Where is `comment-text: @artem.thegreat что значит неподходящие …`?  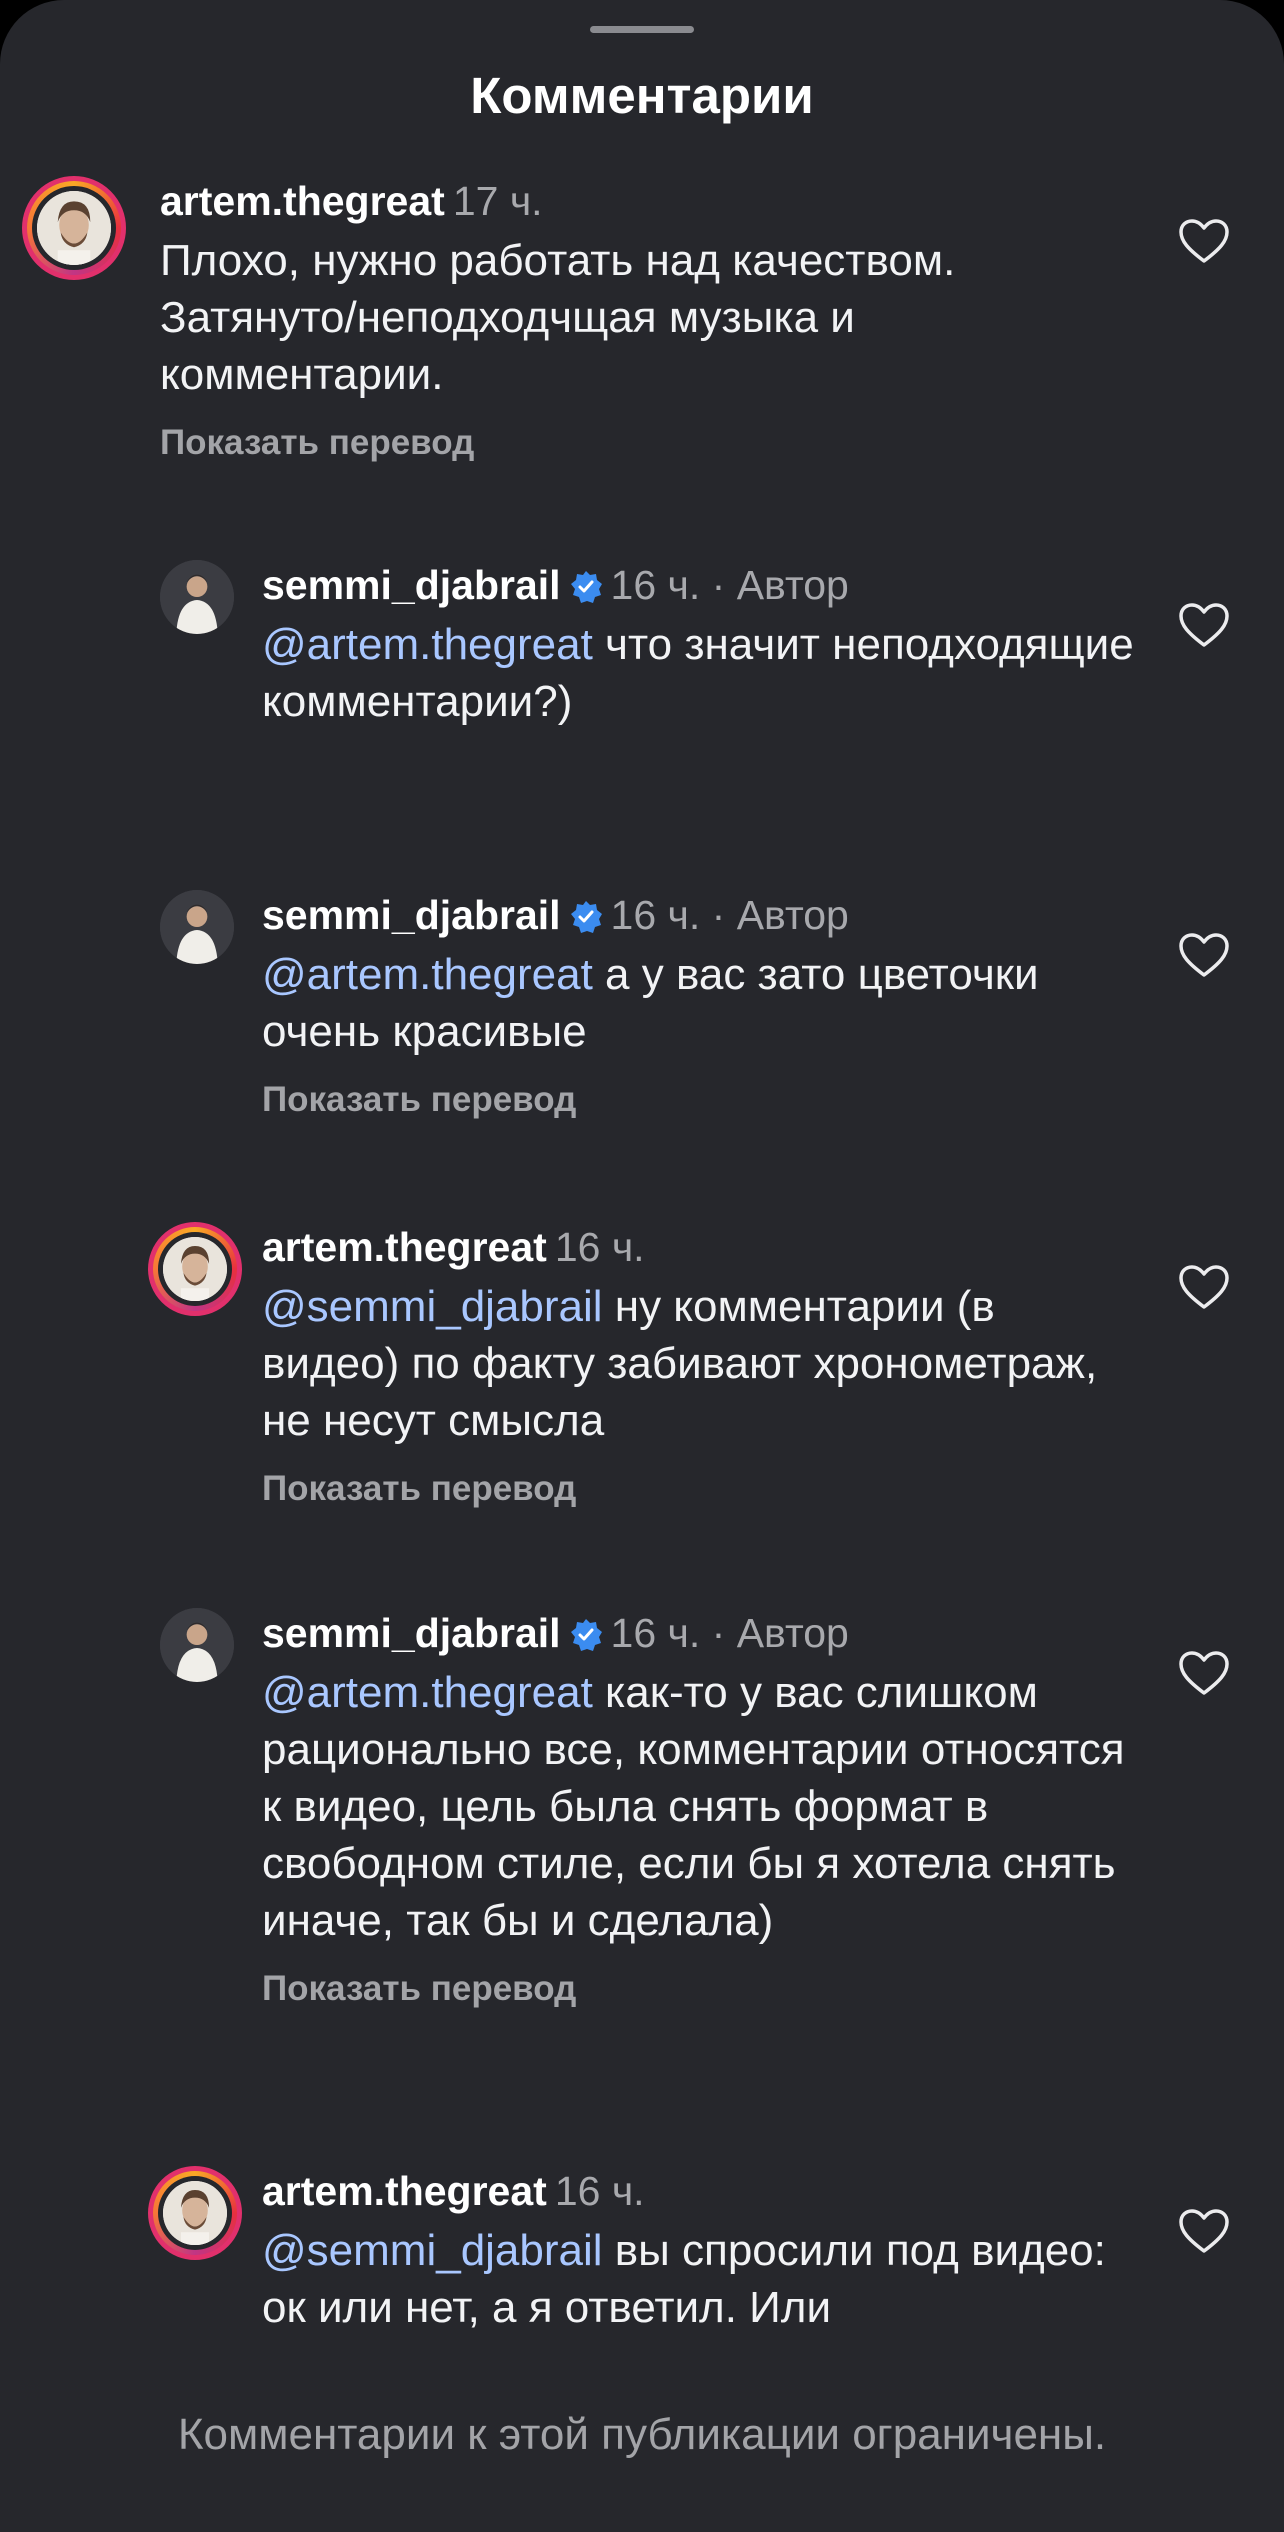
comment-text: @artem.thegreat что значит неподходящие … is located at coordinates (698, 673).